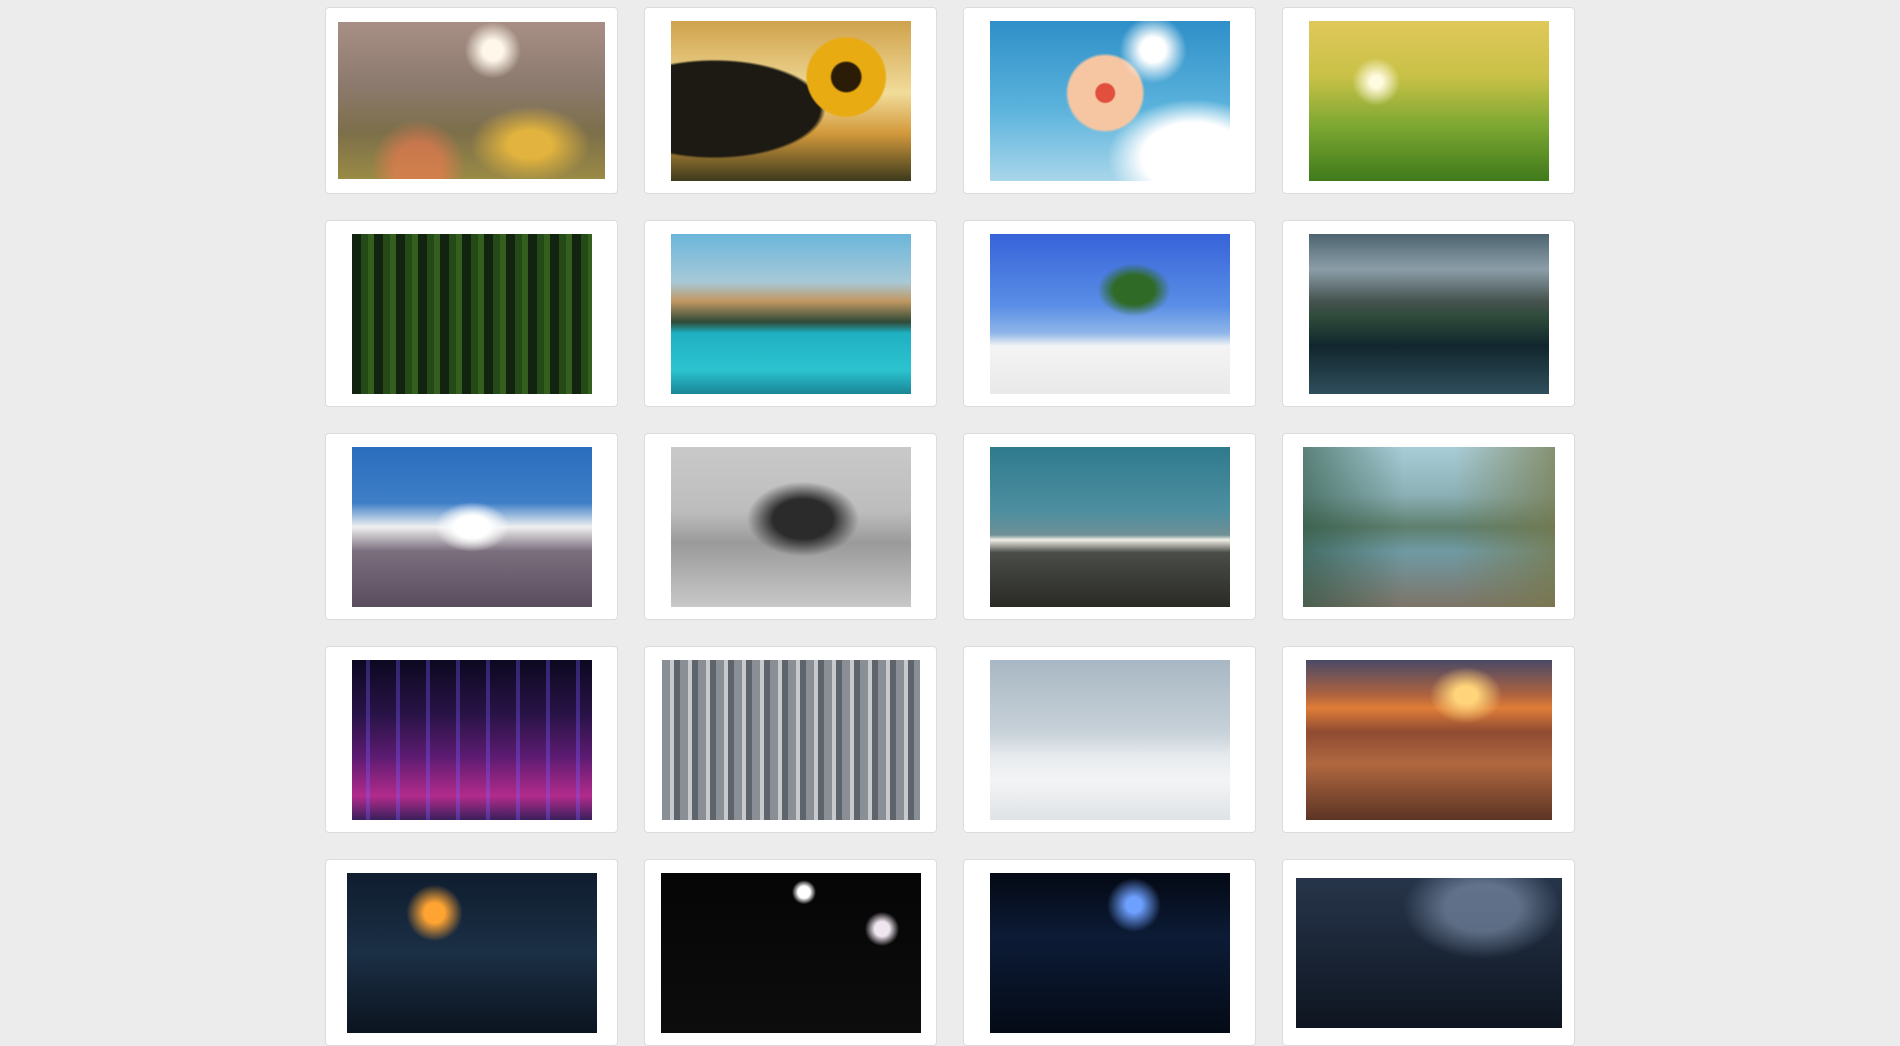 Image resolution: width=1900 pixels, height=1046 pixels. I want to click on city-above-clouds-photo, so click(1109, 739).